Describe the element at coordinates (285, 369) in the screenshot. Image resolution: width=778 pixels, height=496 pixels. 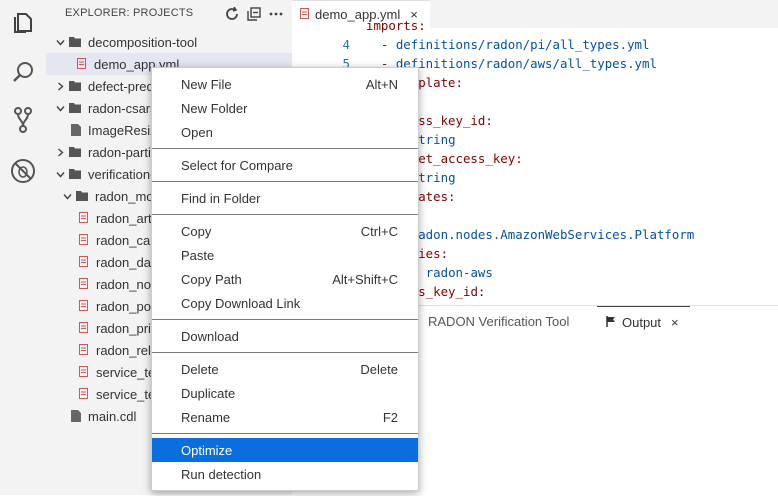
I see `menu-item-delete: Delete Delete` at that location.